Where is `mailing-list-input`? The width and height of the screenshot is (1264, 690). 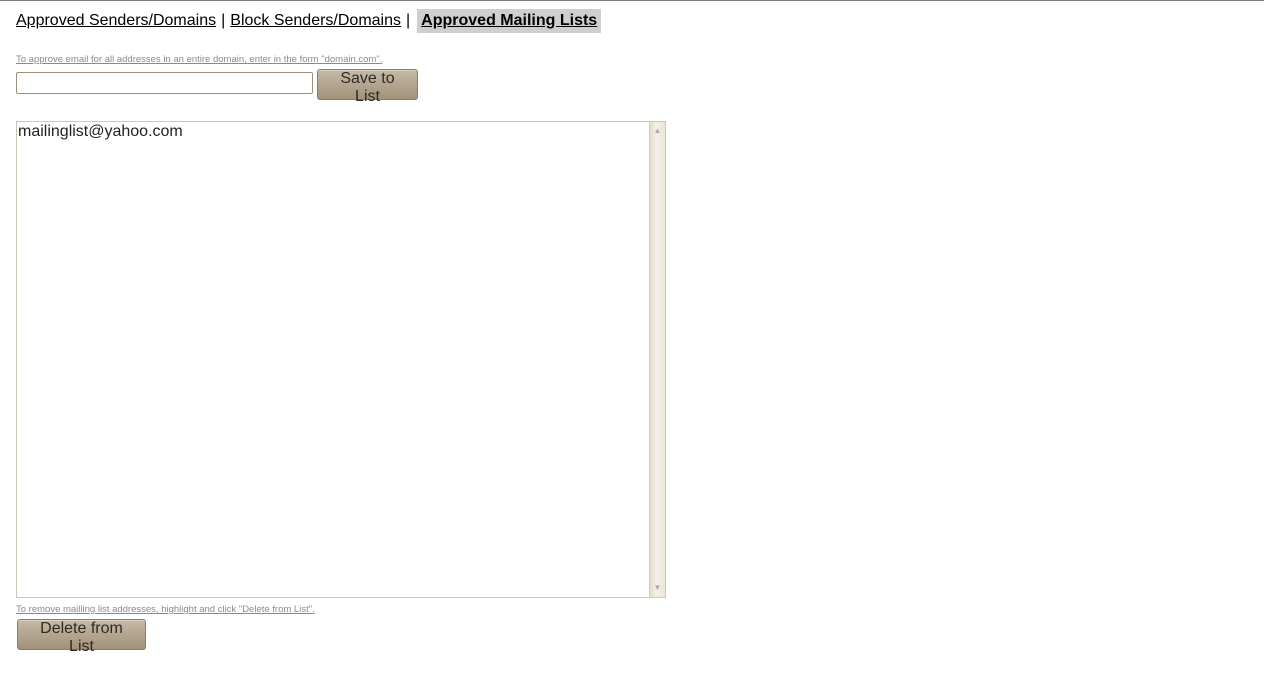
mailing-list-input is located at coordinates (164, 83).